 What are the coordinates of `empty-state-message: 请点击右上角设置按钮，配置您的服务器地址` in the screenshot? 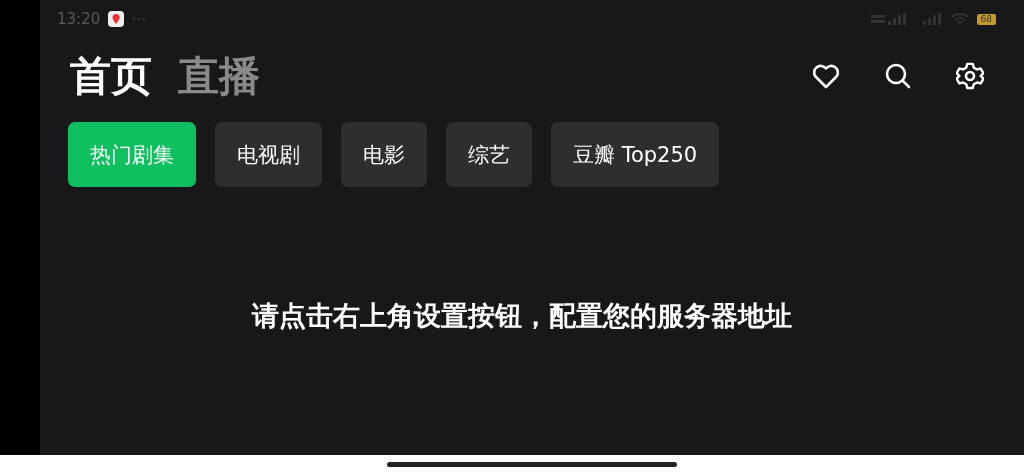 It's located at (522, 316).